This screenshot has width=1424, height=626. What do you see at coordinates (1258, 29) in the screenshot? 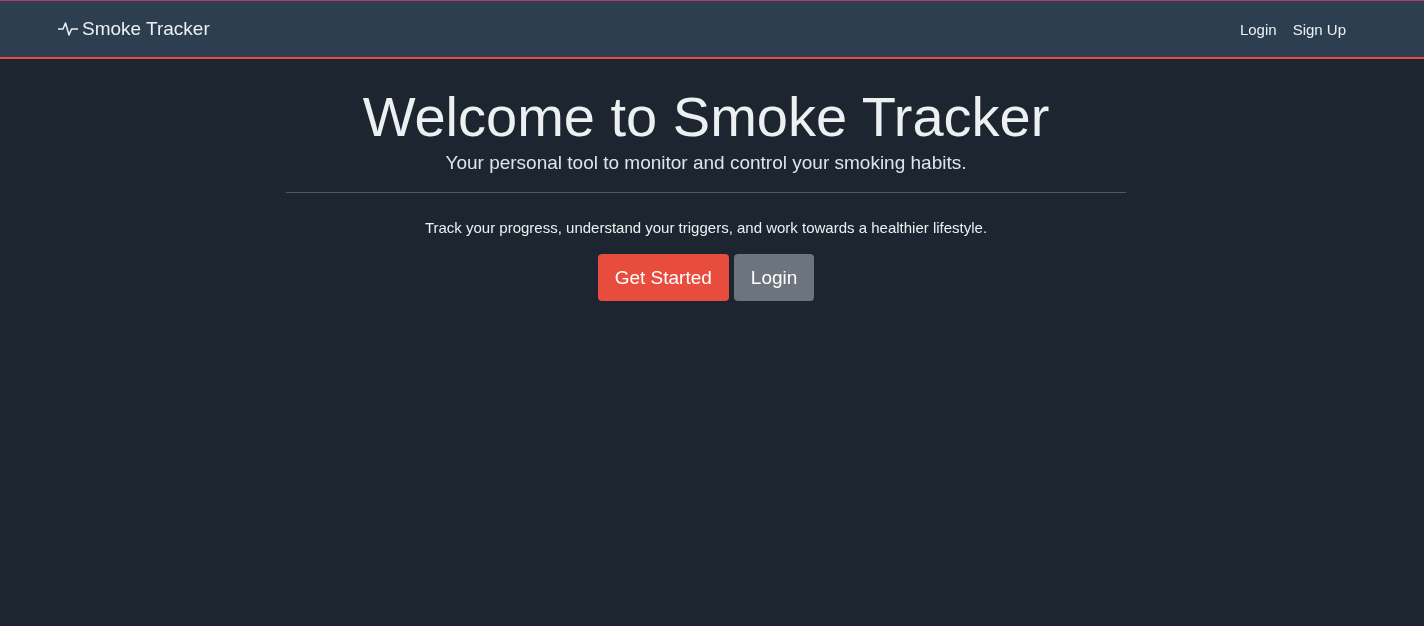
I see `nav-link: Login` at bounding box center [1258, 29].